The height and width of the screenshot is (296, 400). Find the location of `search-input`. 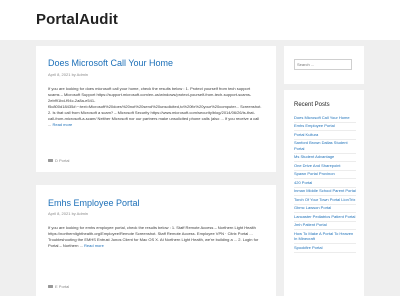

search-input is located at coordinates (323, 64).